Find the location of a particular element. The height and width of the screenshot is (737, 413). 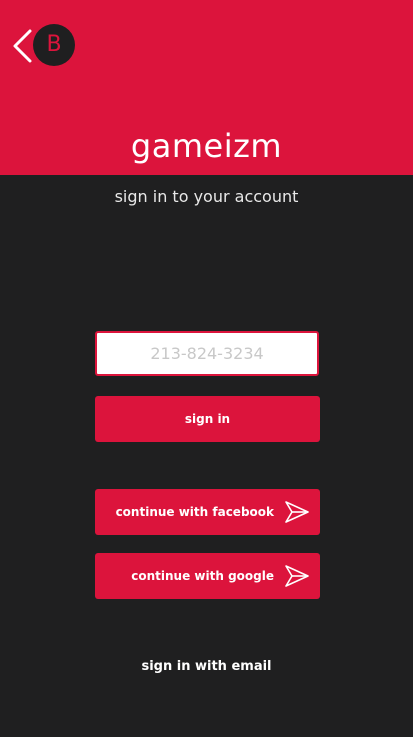

continue-with-google-button: continue with google is located at coordinates (207, 576).